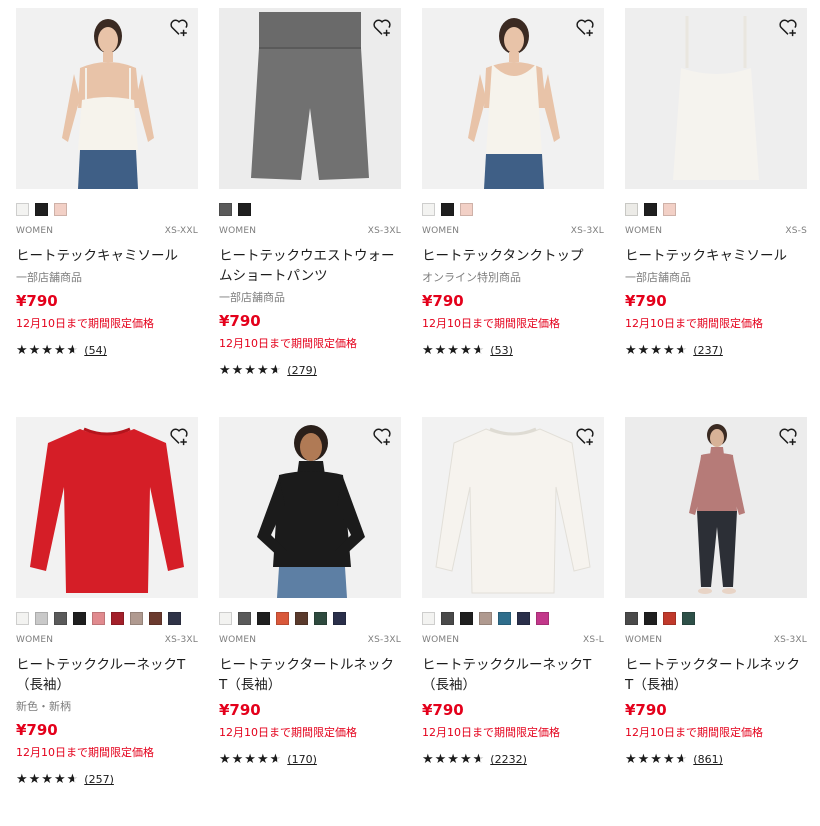  Describe the element at coordinates (708, 350) in the screenshot. I see `review-count: (237)` at that location.